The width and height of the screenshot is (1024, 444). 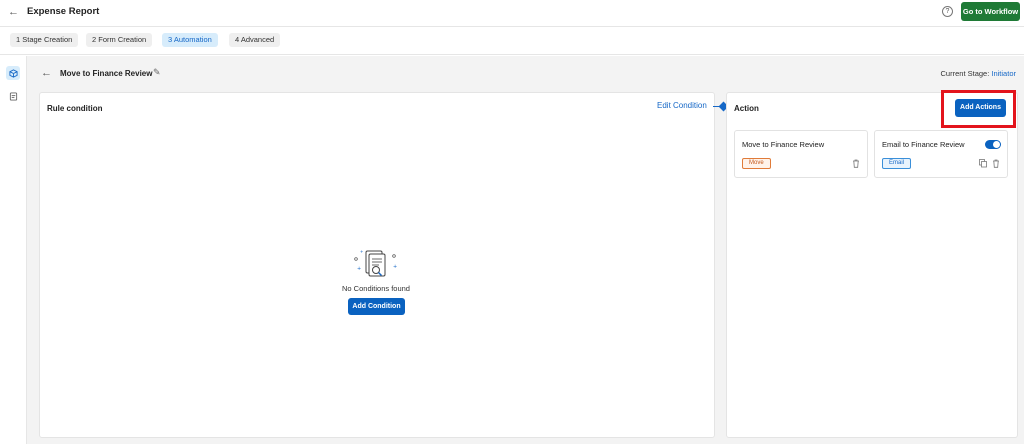 What do you see at coordinates (947, 11) in the screenshot?
I see `help-icon: ?` at bounding box center [947, 11].